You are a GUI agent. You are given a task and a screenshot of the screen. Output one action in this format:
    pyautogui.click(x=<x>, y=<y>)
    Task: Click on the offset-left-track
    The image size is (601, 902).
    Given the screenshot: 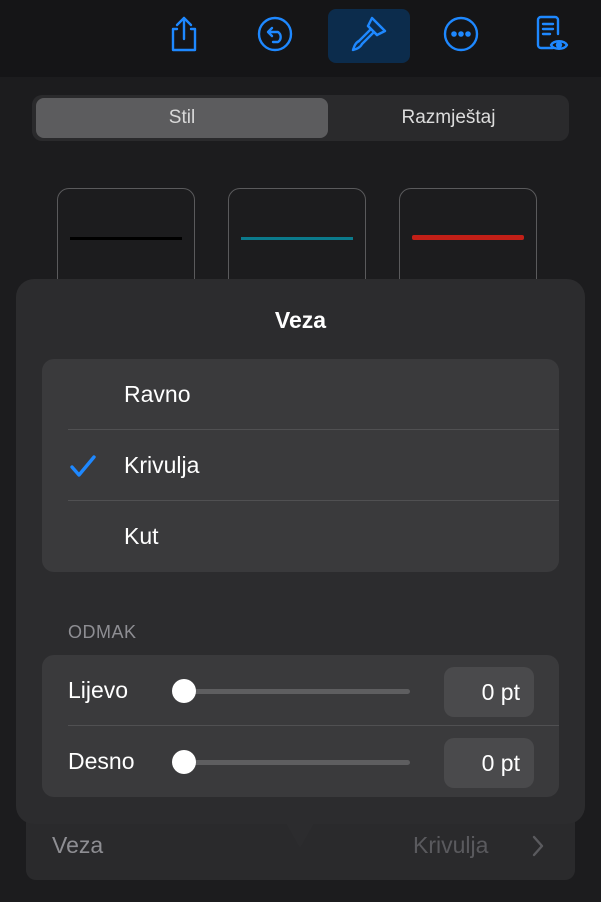 What is the action you would take?
    pyautogui.click(x=296, y=691)
    